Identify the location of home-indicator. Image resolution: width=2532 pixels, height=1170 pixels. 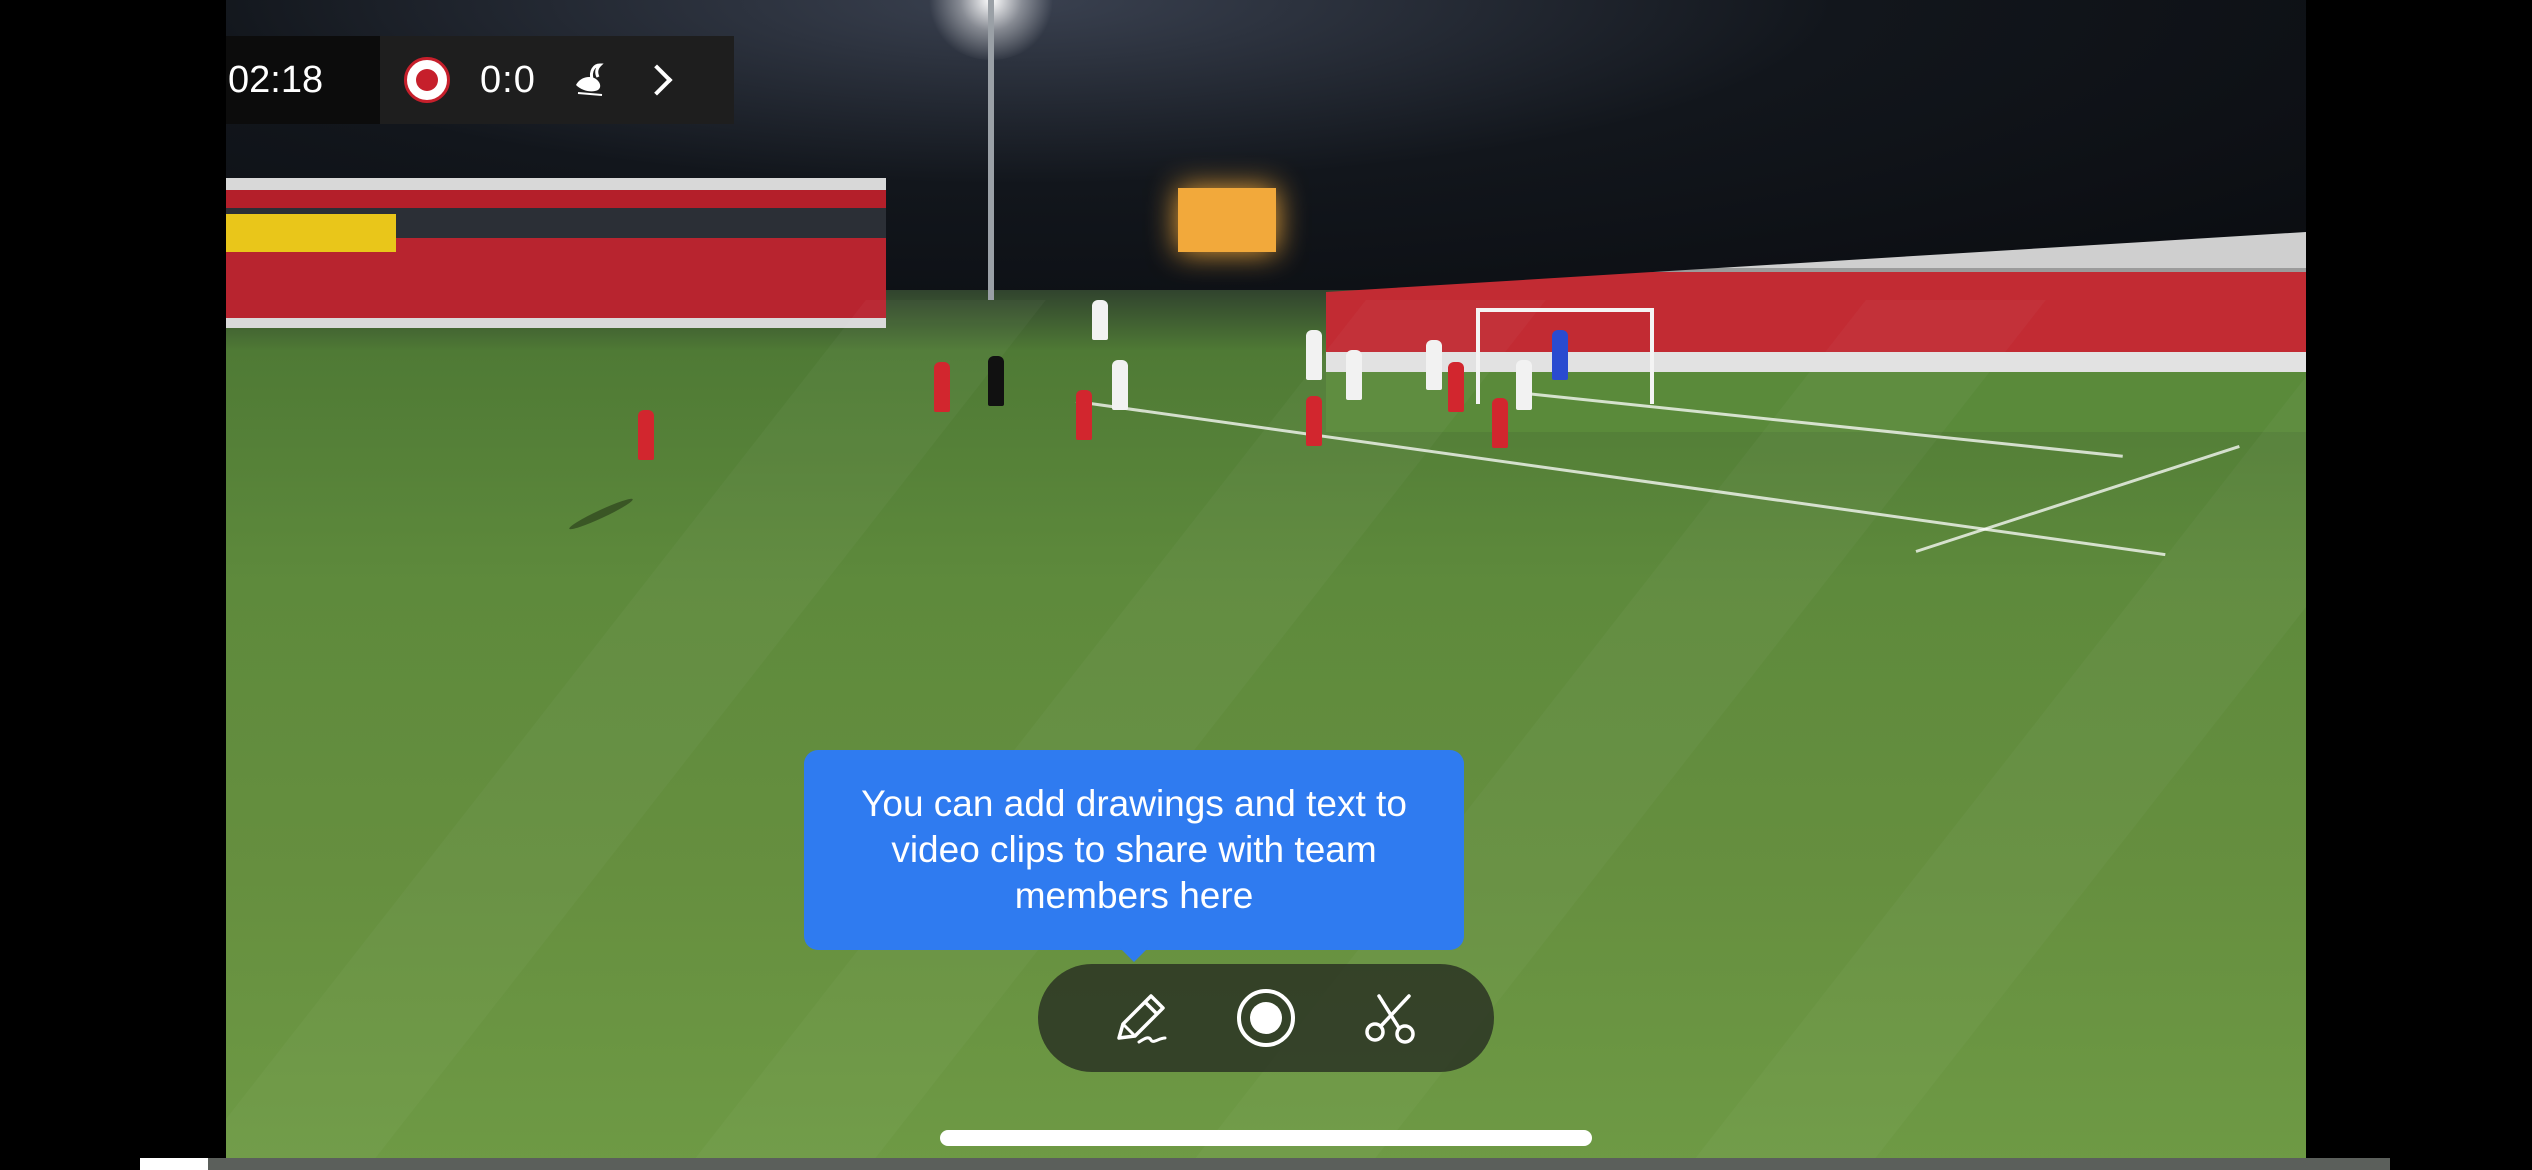
(1266, 1138).